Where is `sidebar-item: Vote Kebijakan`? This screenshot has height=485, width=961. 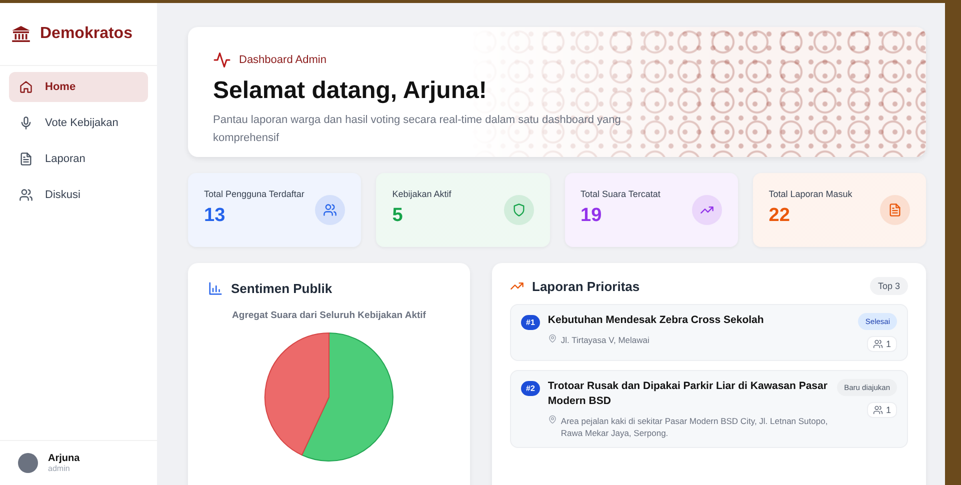
sidebar-item: Vote Kebijakan is located at coordinates (78, 123).